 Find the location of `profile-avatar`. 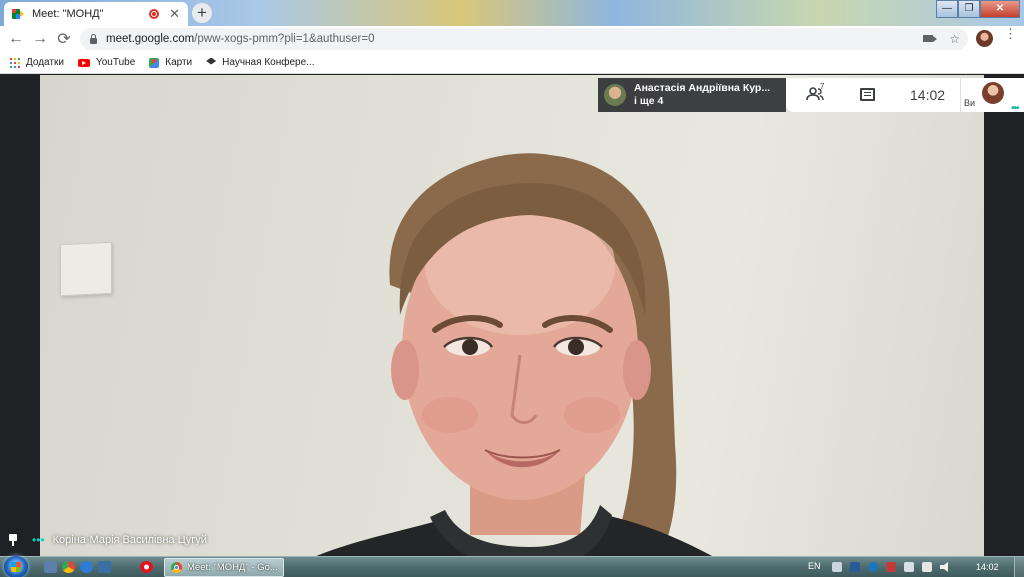

profile-avatar is located at coordinates (984, 38).